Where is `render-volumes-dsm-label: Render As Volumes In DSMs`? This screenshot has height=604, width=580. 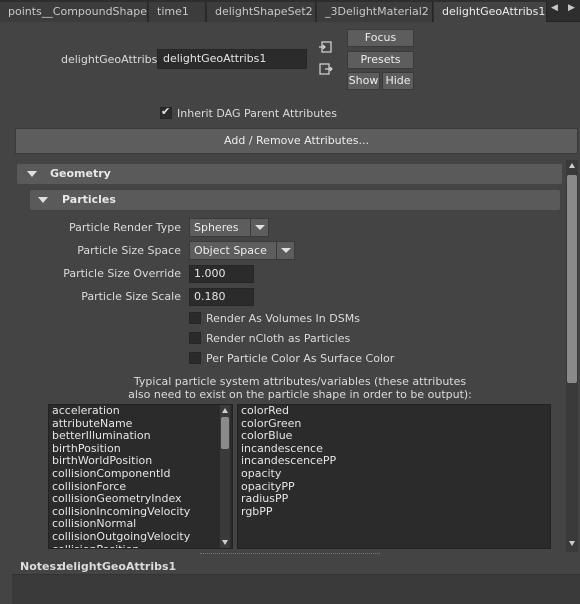 render-volumes-dsm-label: Render As Volumes In DSMs is located at coordinates (283, 318).